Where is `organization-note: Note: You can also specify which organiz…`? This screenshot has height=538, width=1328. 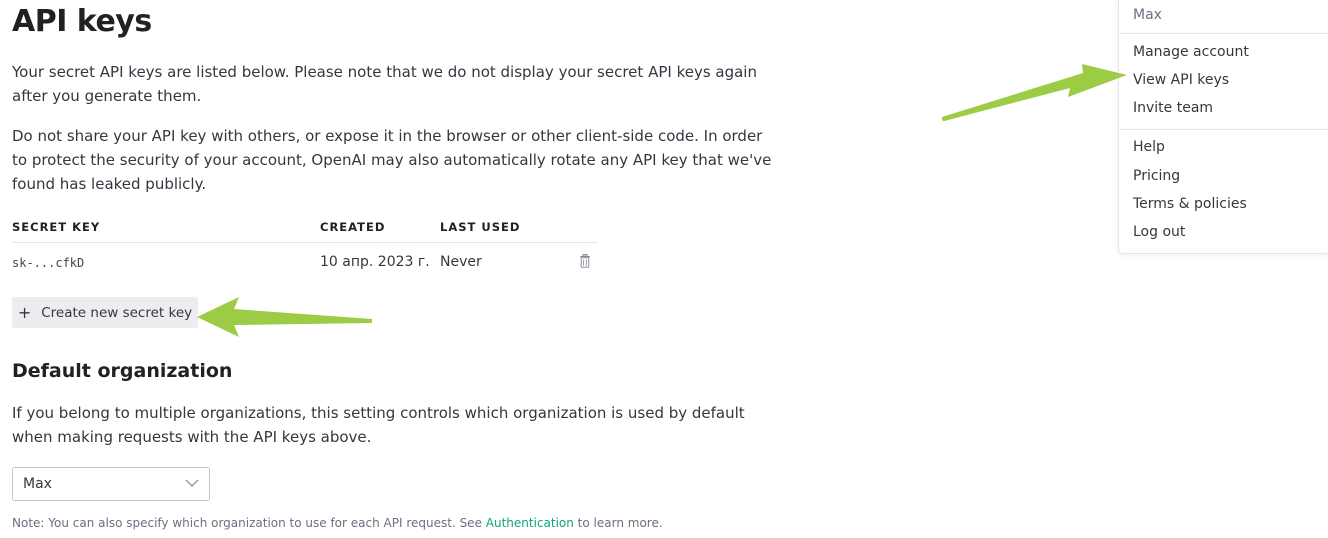 organization-note: Note: You can also specify which organiz… is located at coordinates (337, 523).